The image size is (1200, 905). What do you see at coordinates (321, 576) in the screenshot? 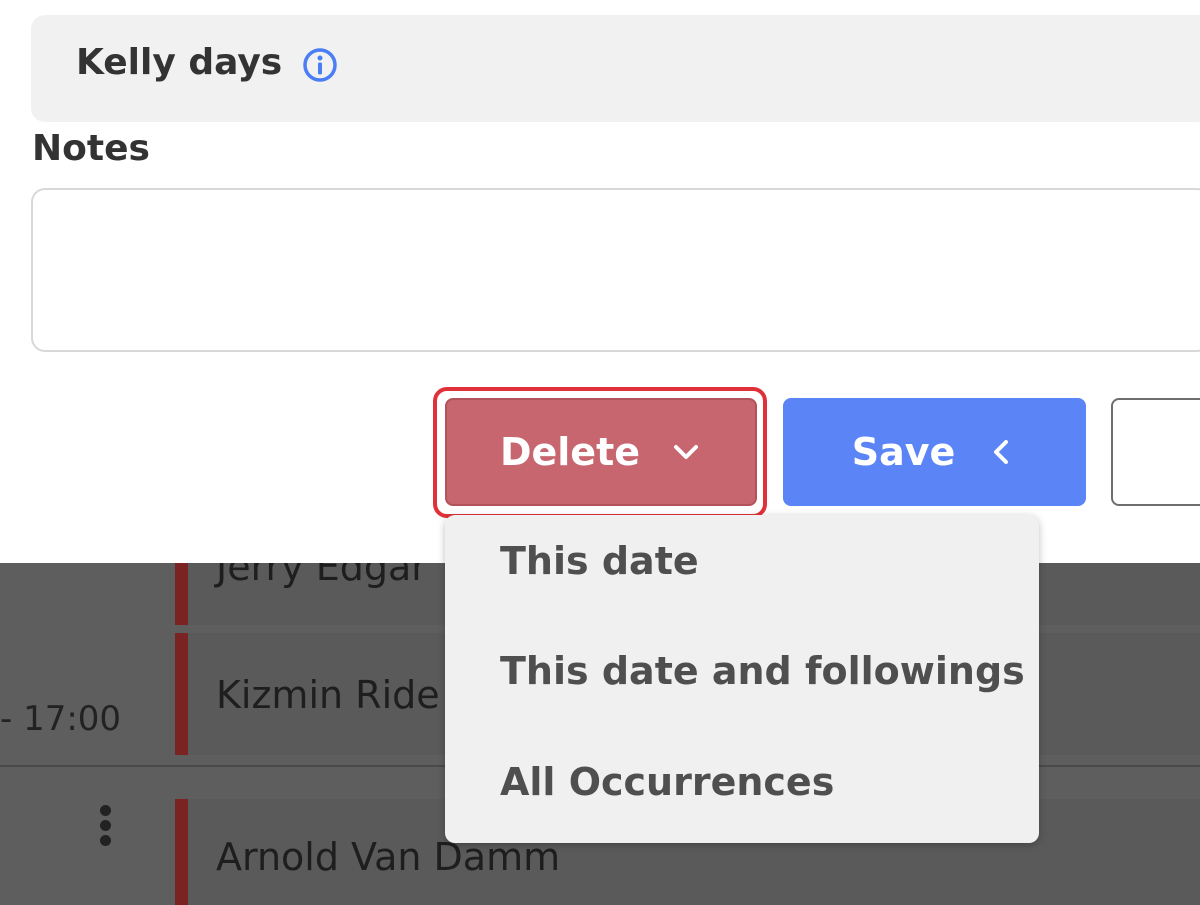
I see `list-item-name: Jerry Edgar` at bounding box center [321, 576].